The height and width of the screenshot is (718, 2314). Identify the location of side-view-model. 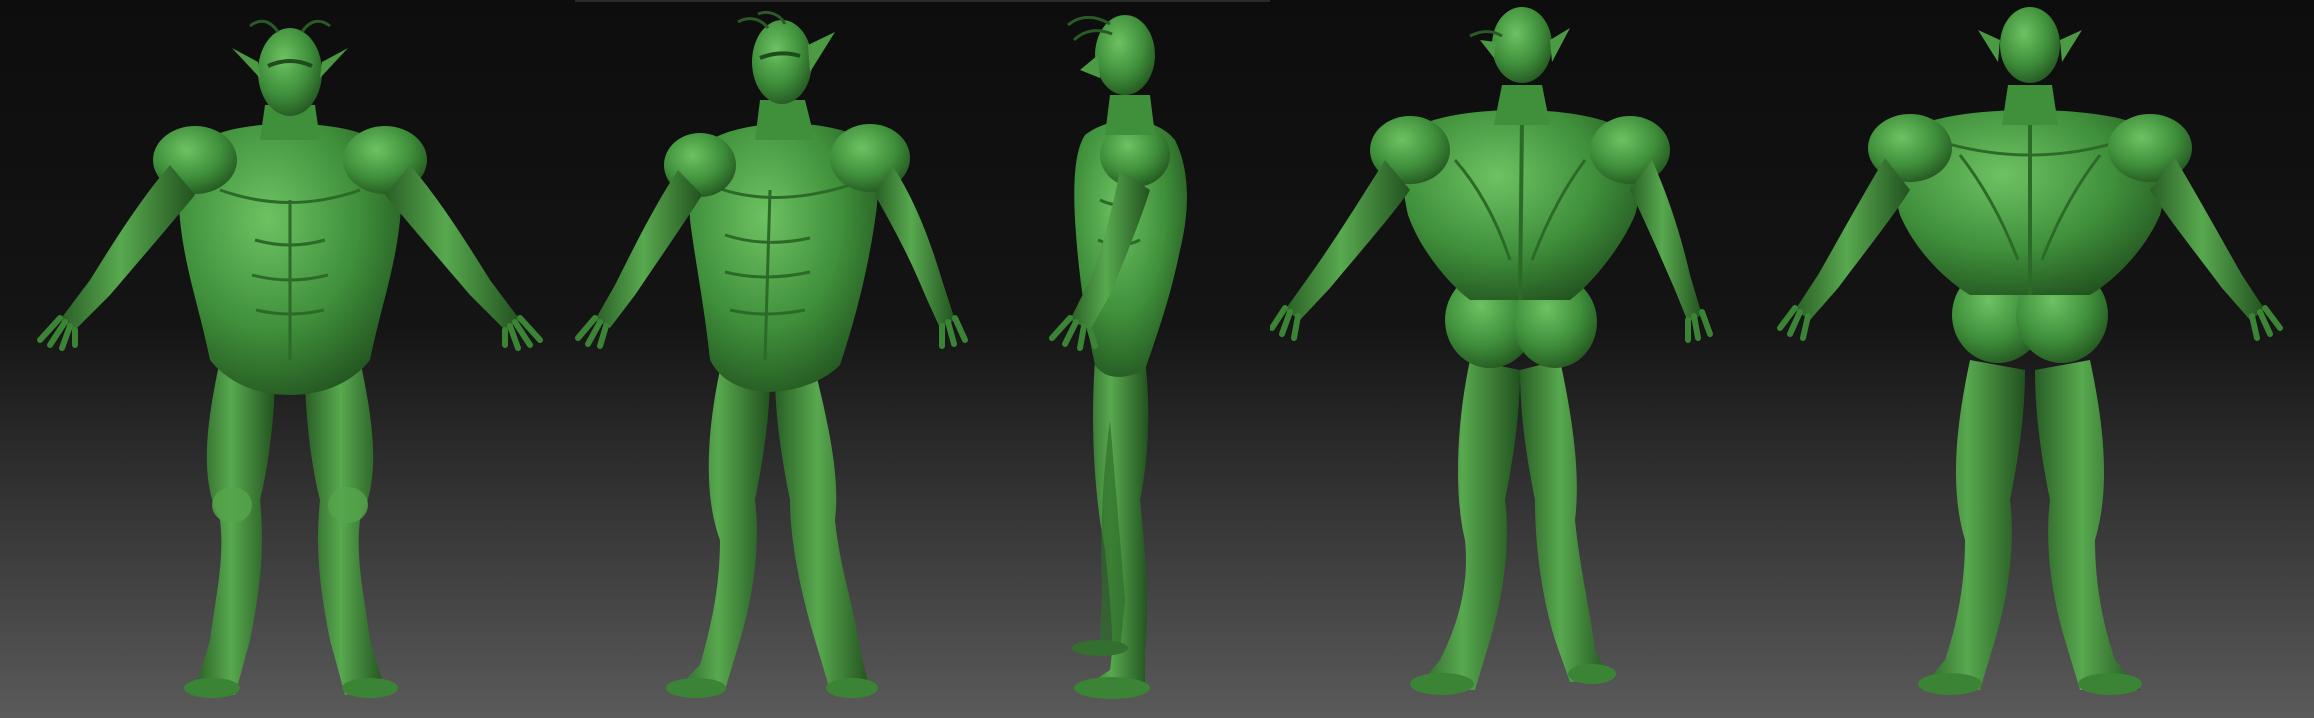
(1140, 359).